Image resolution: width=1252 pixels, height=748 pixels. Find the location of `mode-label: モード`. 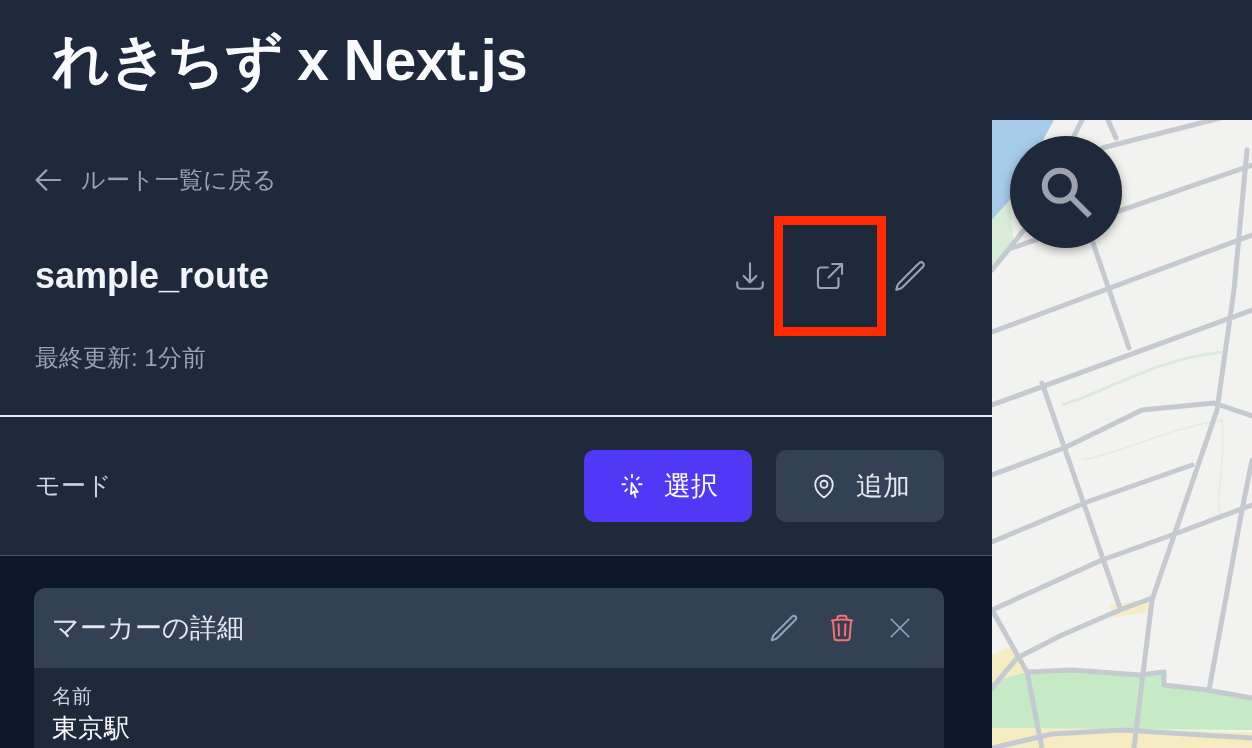

mode-label: モード is located at coordinates (73, 486).